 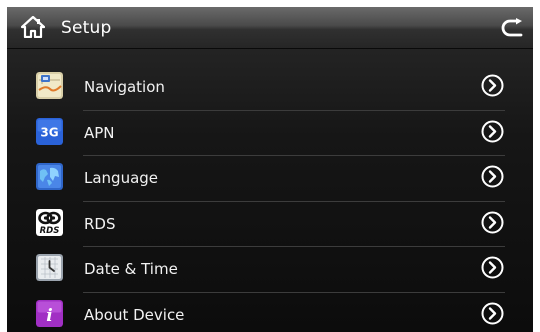 What do you see at coordinates (270, 312) in the screenshot?
I see `menu-item-about-device: i About Device` at bounding box center [270, 312].